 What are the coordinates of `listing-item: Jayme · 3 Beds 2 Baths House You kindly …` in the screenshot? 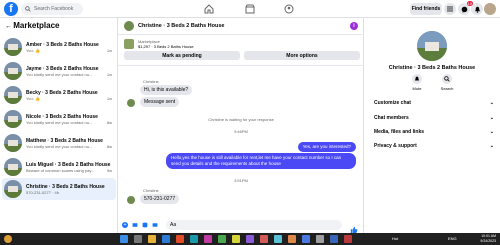 It's located at (59, 71).